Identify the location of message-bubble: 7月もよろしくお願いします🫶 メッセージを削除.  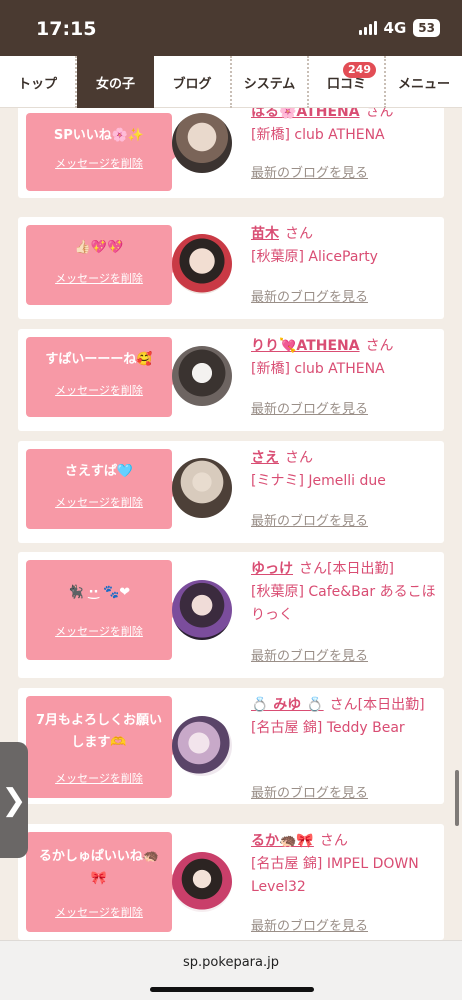
(103, 747).